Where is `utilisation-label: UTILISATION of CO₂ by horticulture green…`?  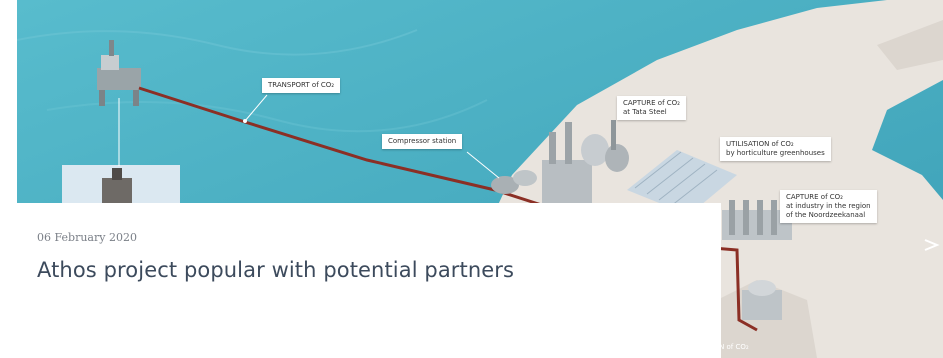
utilisation-label: UTILISATION of CO₂ by horticulture green… is located at coordinates (775, 149).